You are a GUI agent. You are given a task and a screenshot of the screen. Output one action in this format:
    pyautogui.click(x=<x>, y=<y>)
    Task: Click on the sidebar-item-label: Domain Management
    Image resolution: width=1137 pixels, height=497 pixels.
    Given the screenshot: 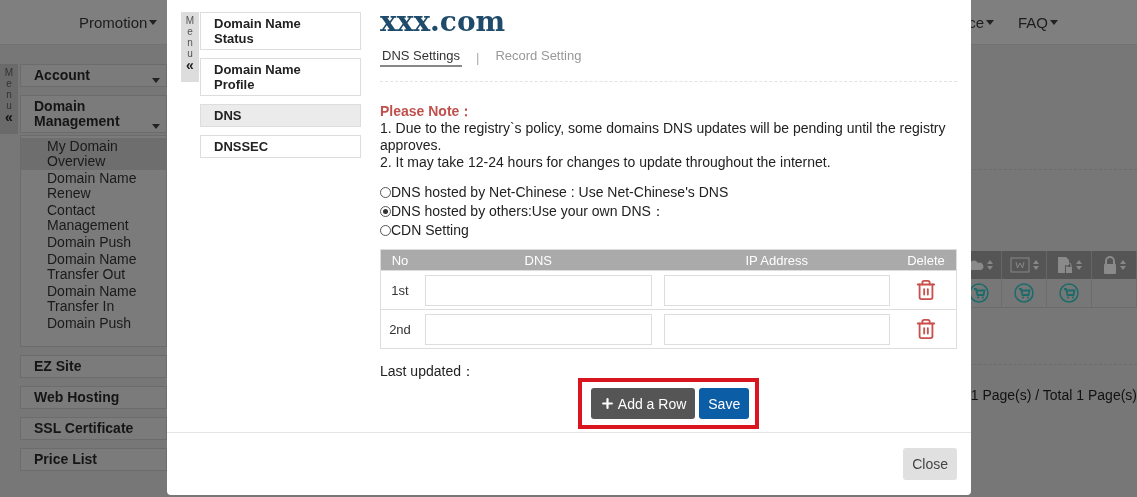 What is the action you would take?
    pyautogui.click(x=77, y=114)
    